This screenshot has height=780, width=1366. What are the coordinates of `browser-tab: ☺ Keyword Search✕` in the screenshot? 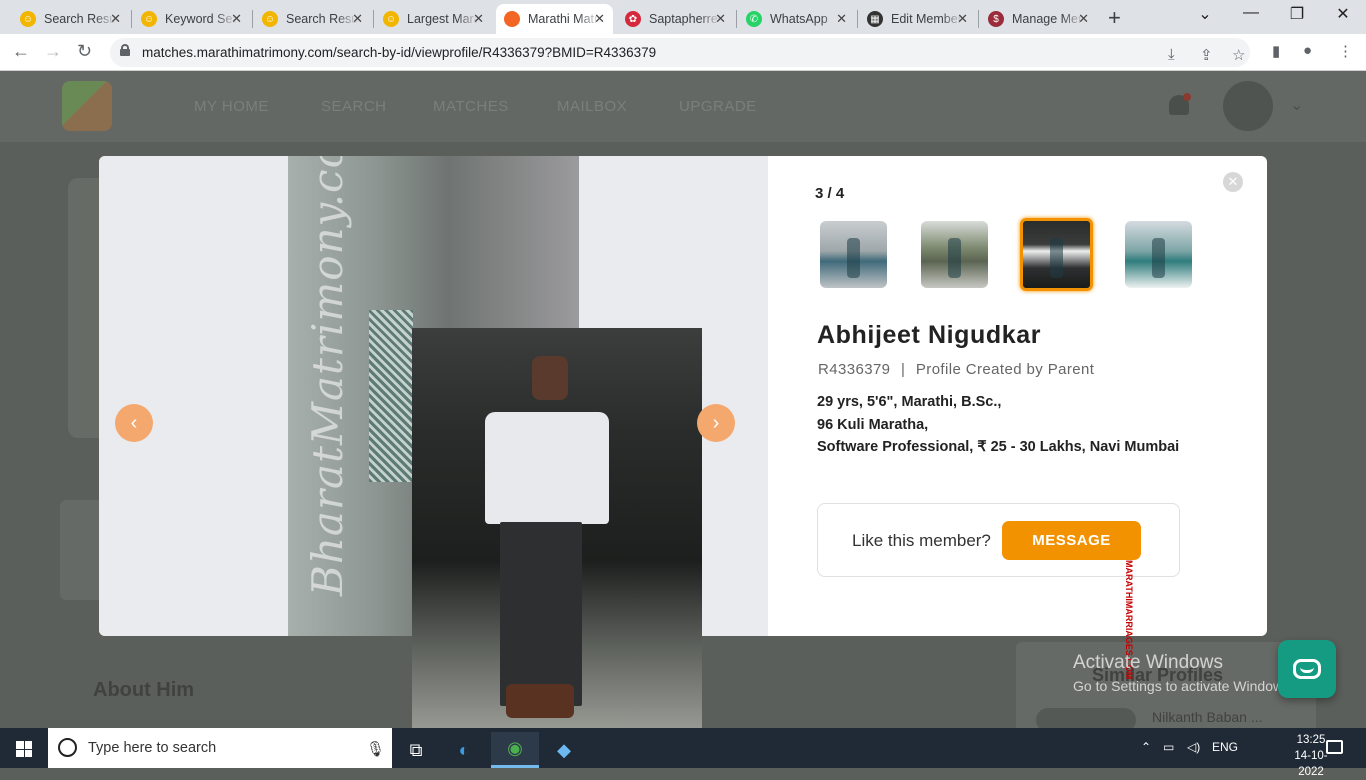 It's located at (191, 19).